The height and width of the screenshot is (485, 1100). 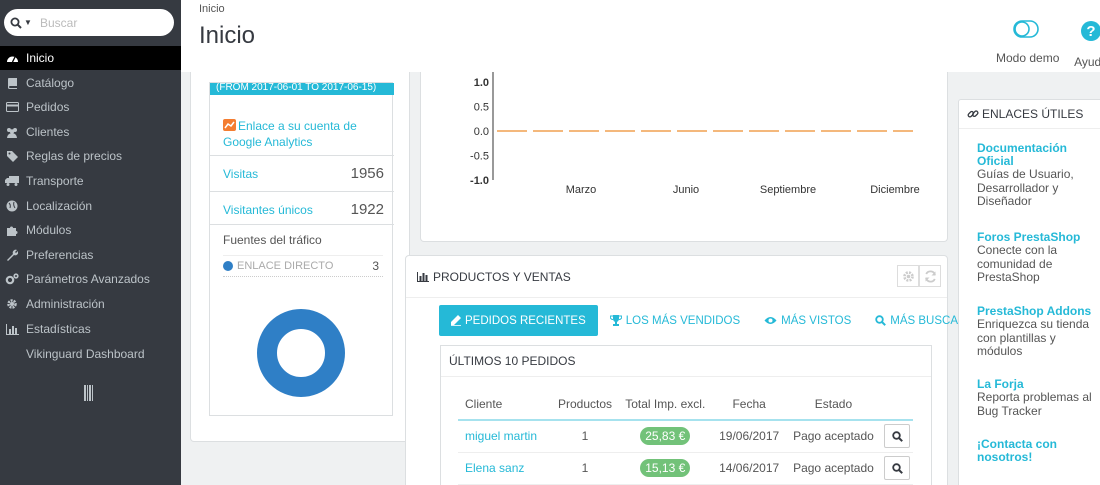 What do you see at coordinates (268, 210) in the screenshot?
I see `unique-visitors-label: Visitantes únicos` at bounding box center [268, 210].